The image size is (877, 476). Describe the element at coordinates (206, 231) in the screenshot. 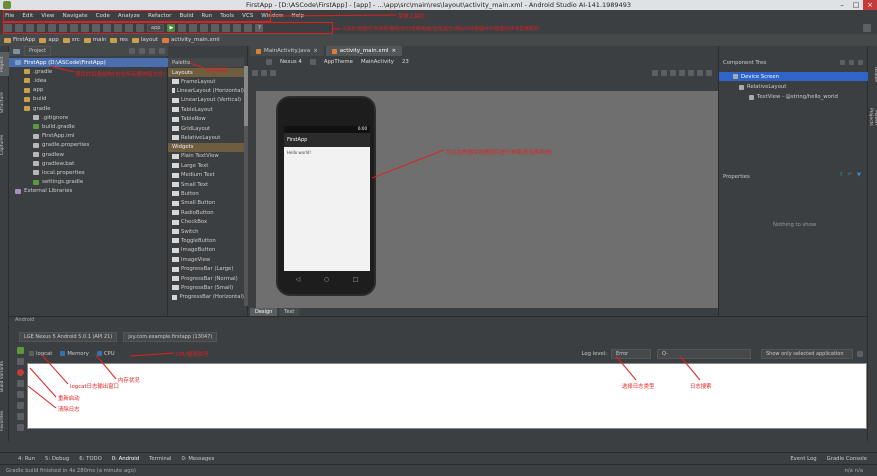

I see `palette-item: Switch` at that location.